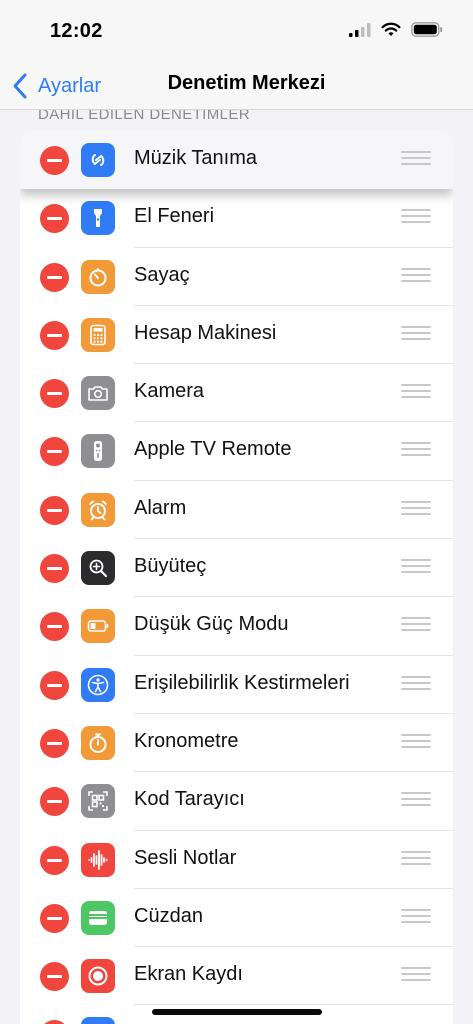 The height and width of the screenshot is (1024, 473). Describe the element at coordinates (98, 509) in the screenshot. I see `alarm-icon` at that location.